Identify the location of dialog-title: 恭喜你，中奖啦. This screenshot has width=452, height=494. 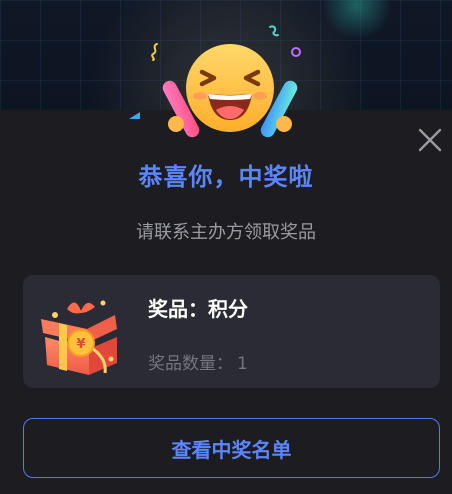
(226, 177).